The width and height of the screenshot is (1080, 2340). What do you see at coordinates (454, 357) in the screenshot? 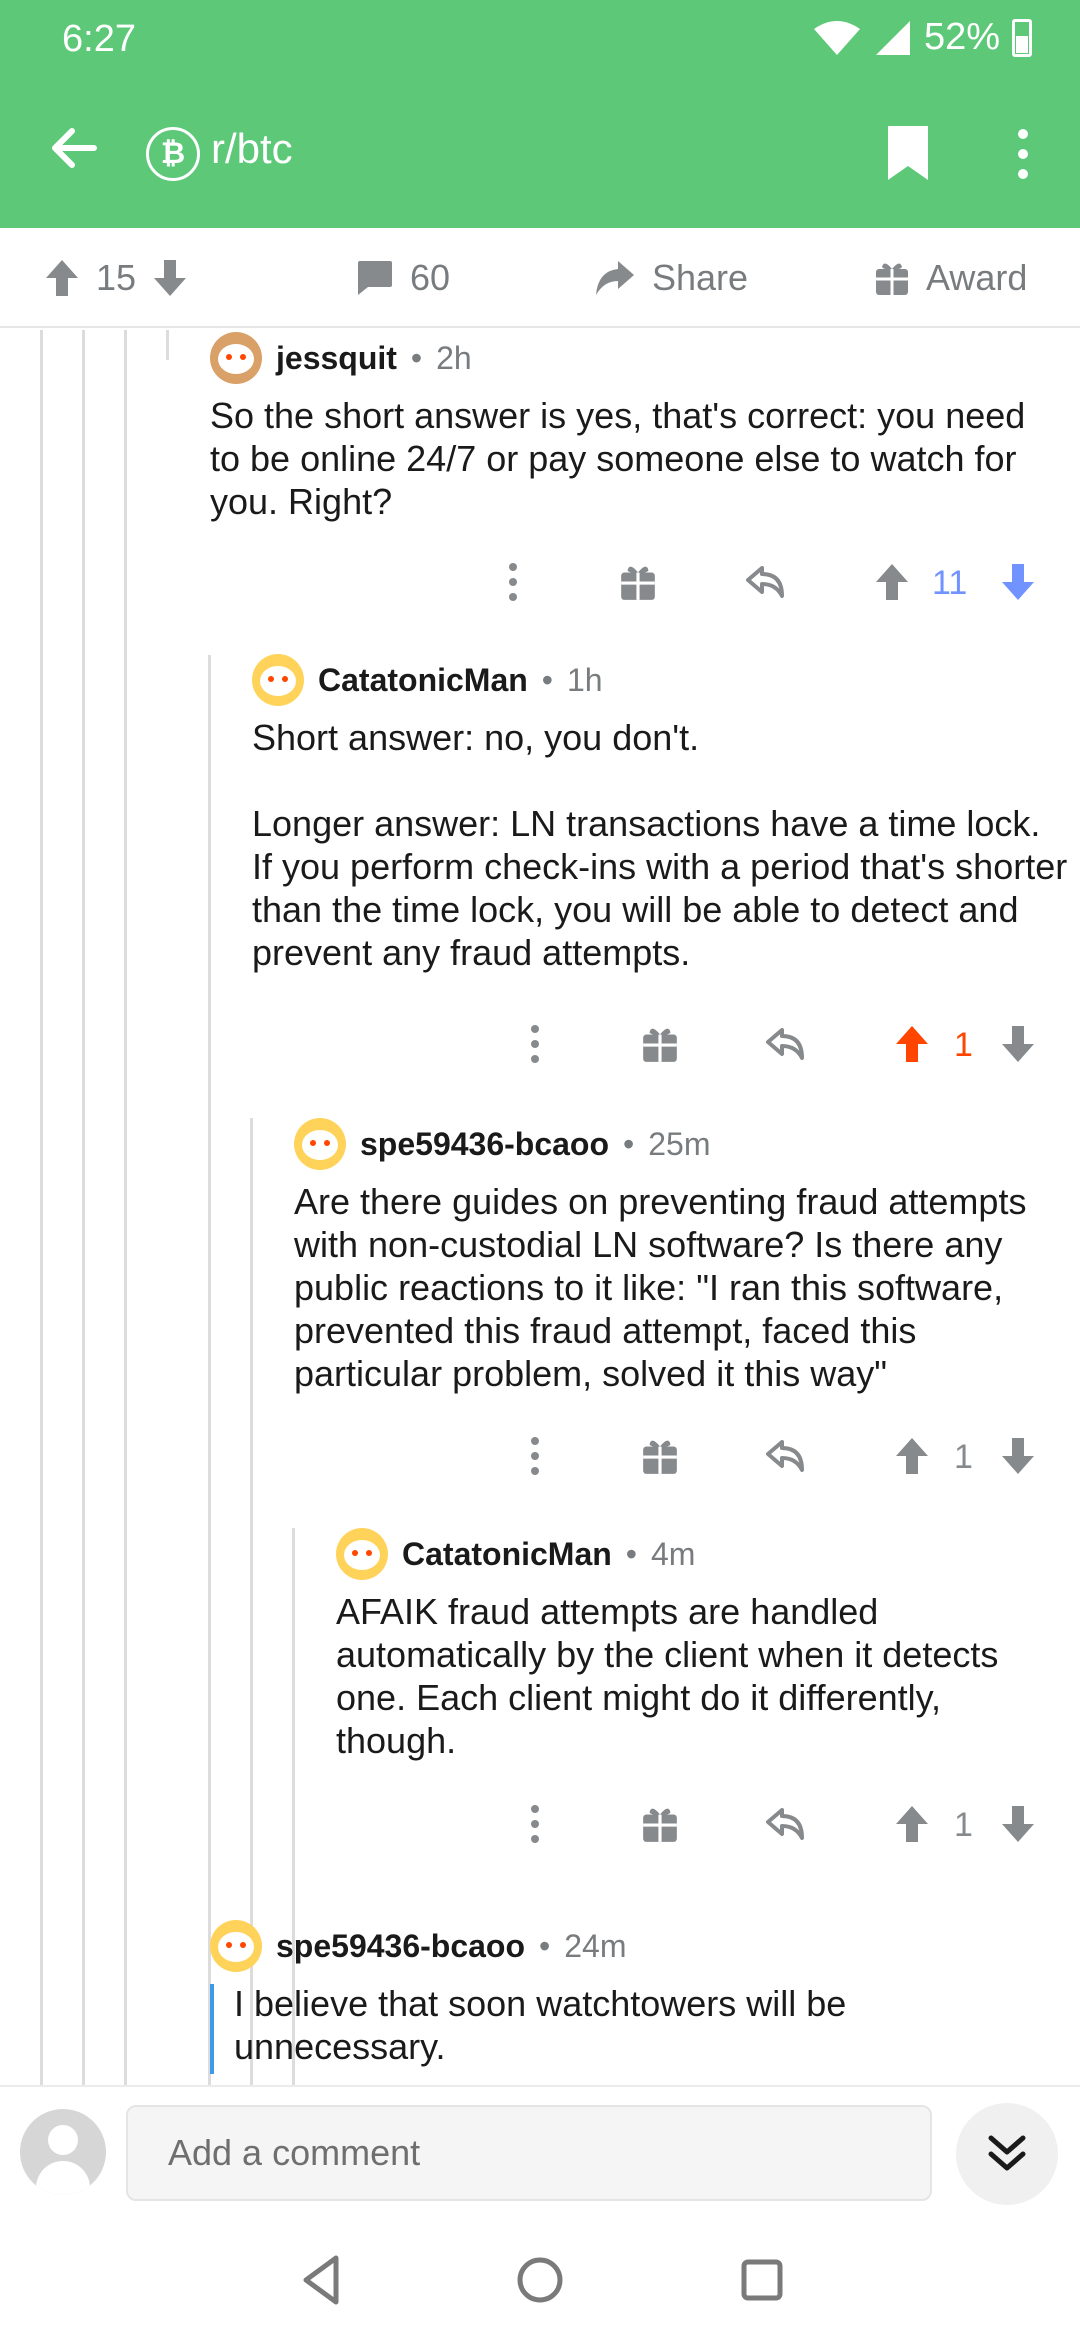
I see `comment-age: 2h` at bounding box center [454, 357].